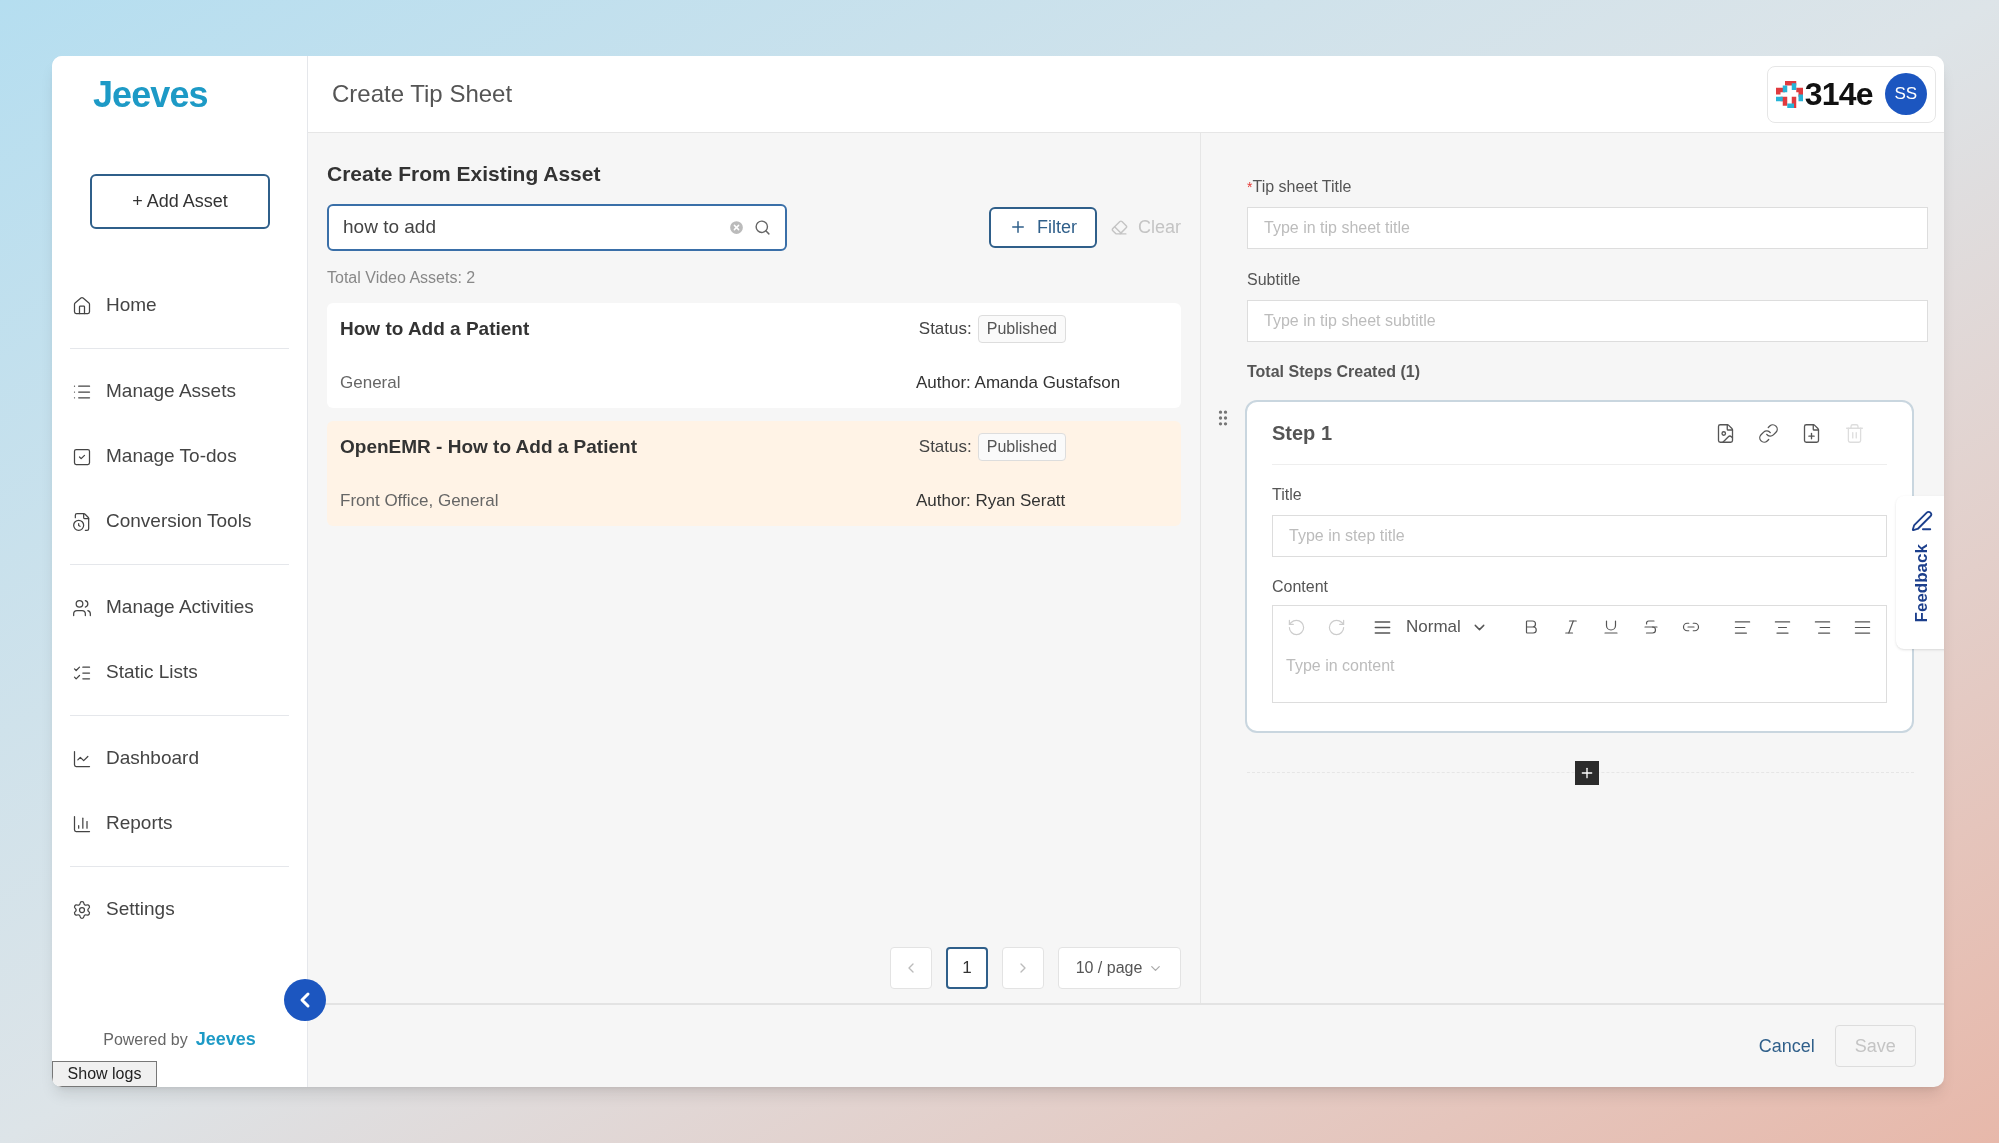  Describe the element at coordinates (435, 328) in the screenshot. I see `asset-title: How to Add a Patient` at that location.